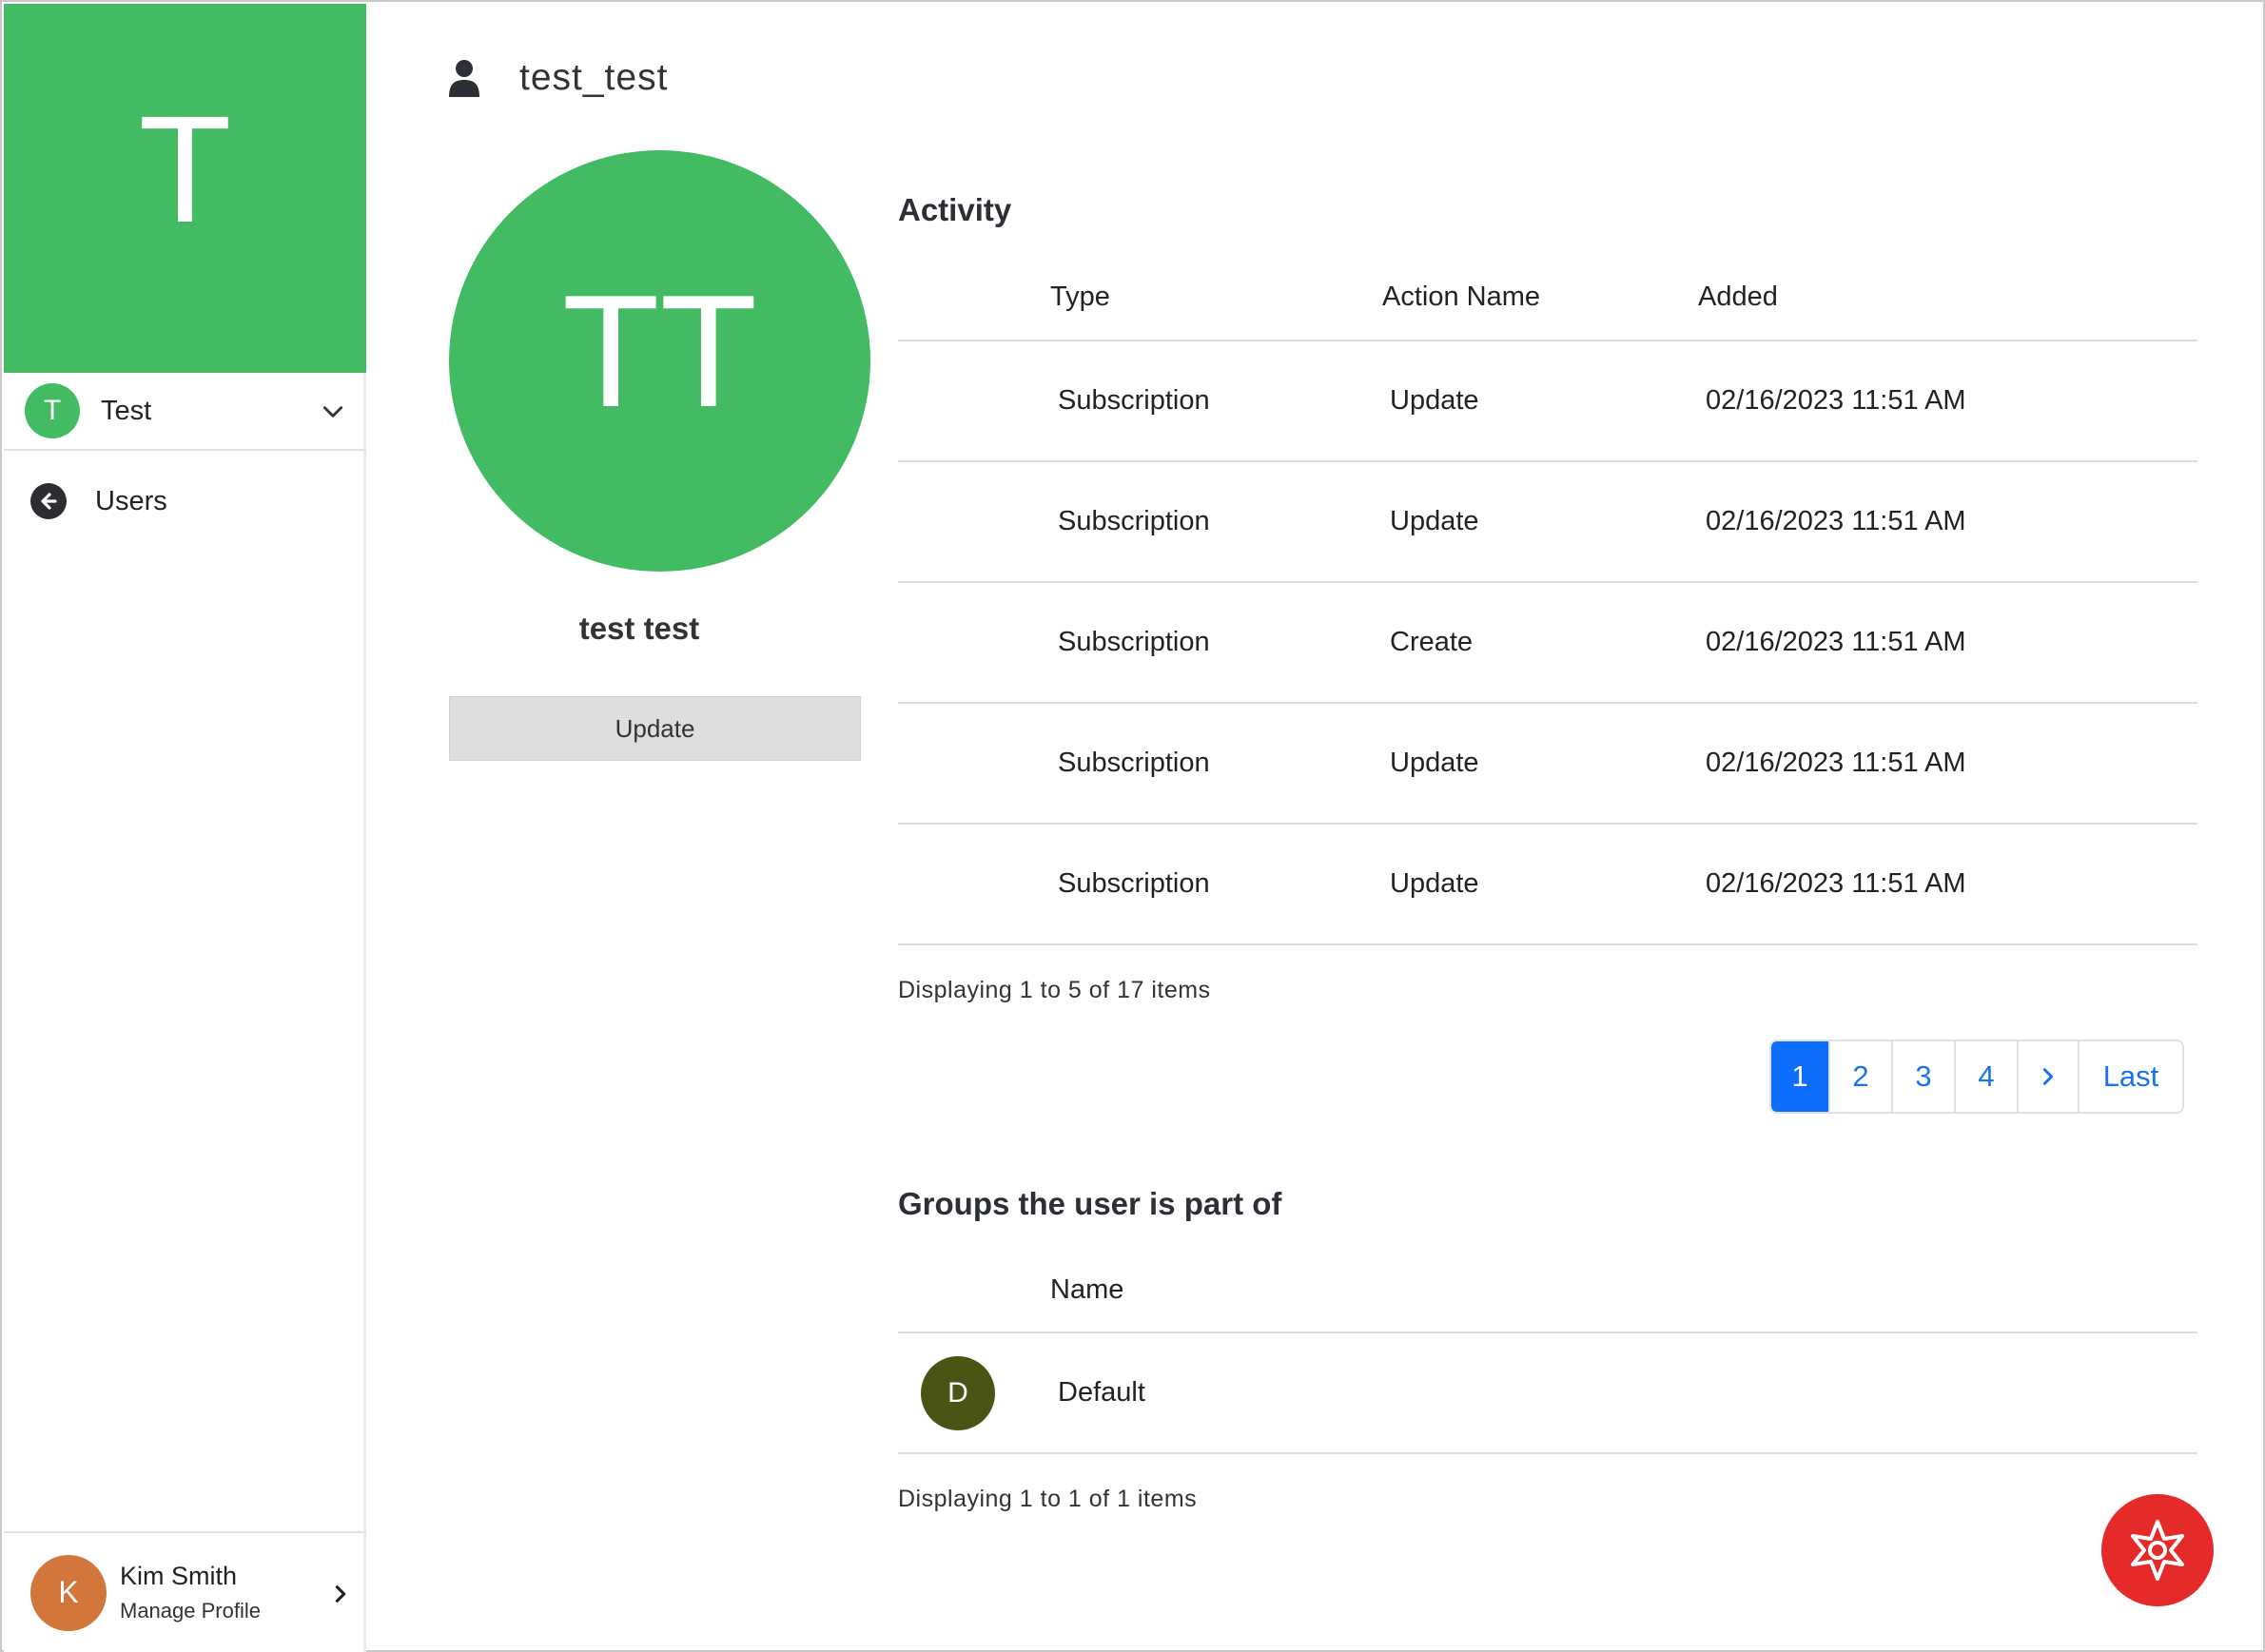 The width and height of the screenshot is (2265, 1652). Describe the element at coordinates (1461, 297) in the screenshot. I see `column-header-action-name: Action Name` at that location.